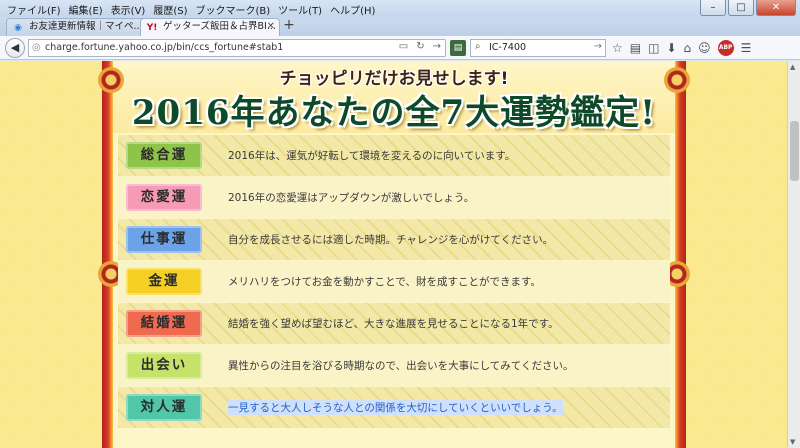 This screenshot has width=800, height=448. What do you see at coordinates (271, 27) in the screenshot?
I see `close-tab-icon: ✕` at bounding box center [271, 27].